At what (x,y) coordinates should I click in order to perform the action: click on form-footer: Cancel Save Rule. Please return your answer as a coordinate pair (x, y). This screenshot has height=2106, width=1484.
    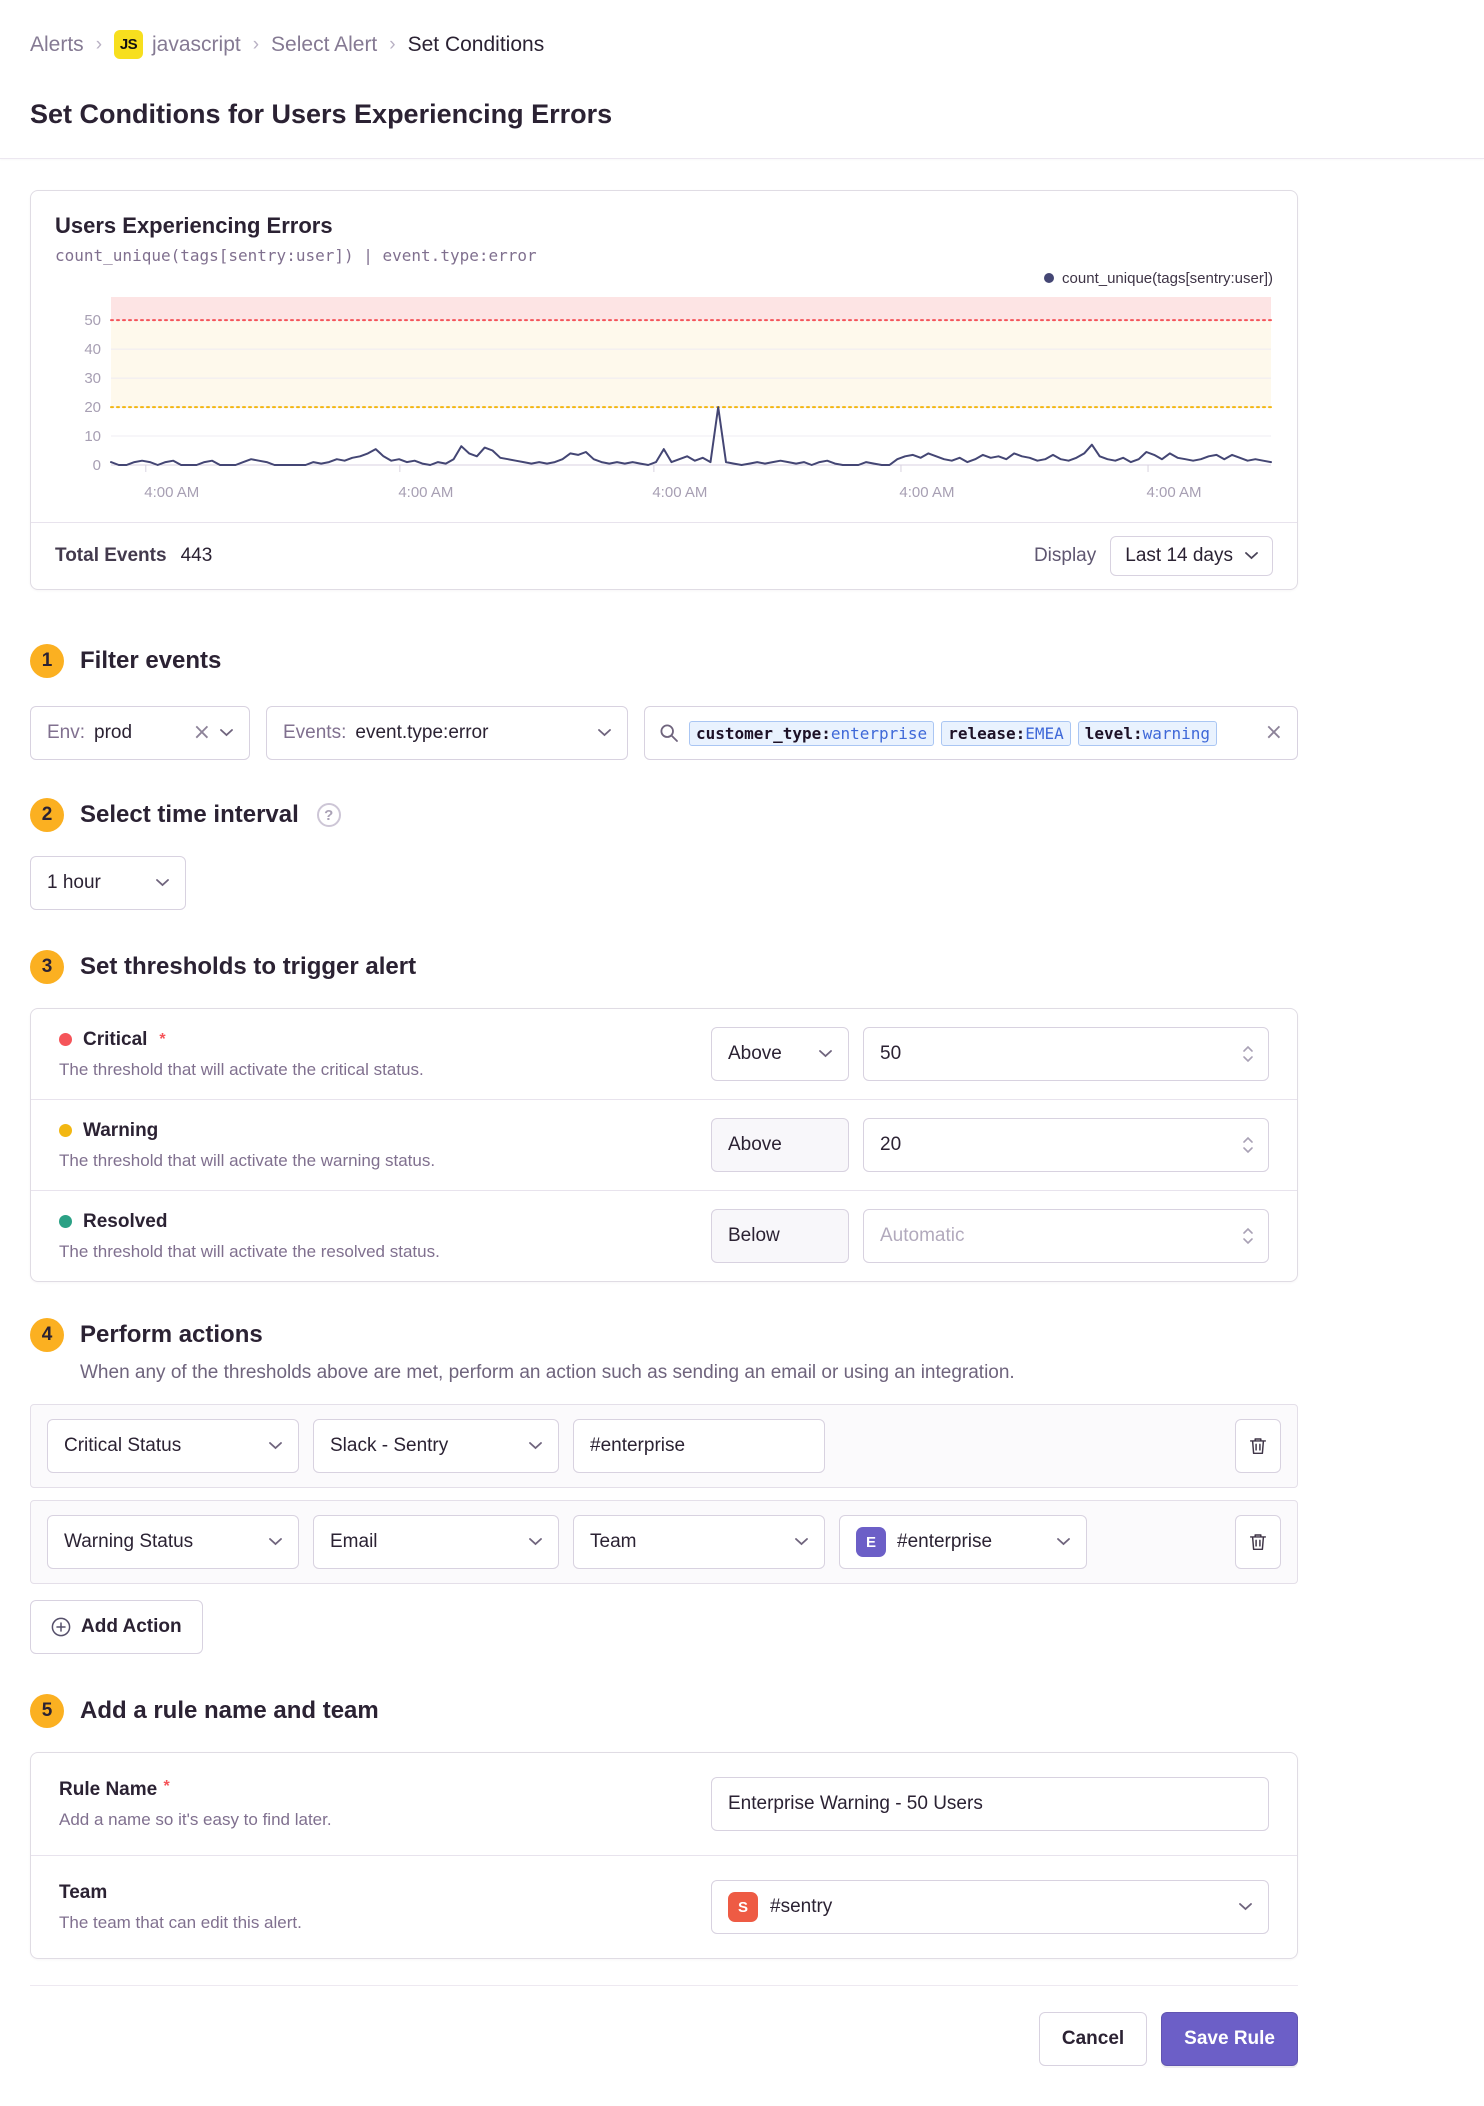
    Looking at the image, I should click on (664, 2045).